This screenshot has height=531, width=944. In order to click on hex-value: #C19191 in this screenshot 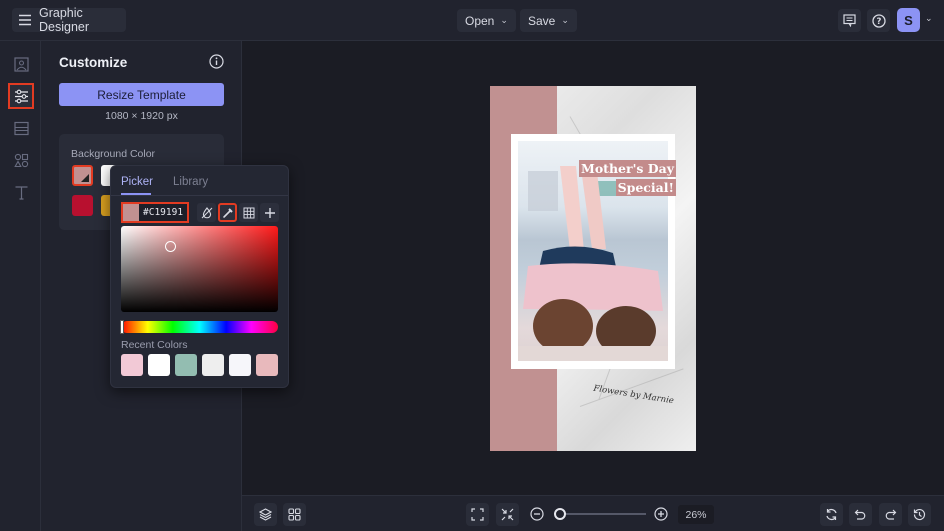, I will do `click(163, 212)`.